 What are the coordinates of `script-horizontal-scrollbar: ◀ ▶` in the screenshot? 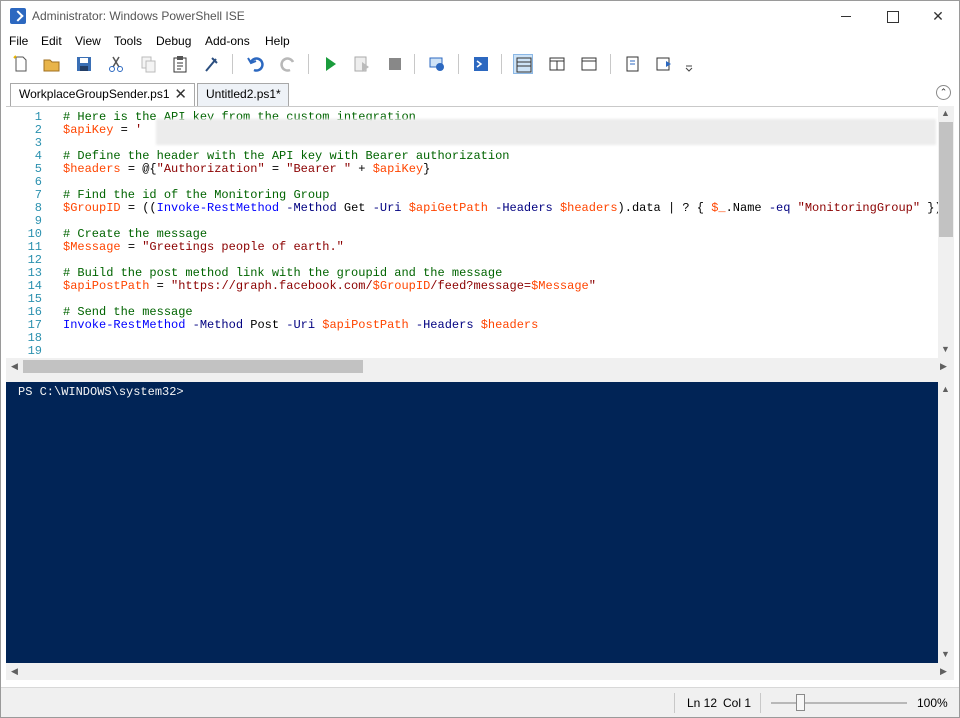 It's located at (480, 366).